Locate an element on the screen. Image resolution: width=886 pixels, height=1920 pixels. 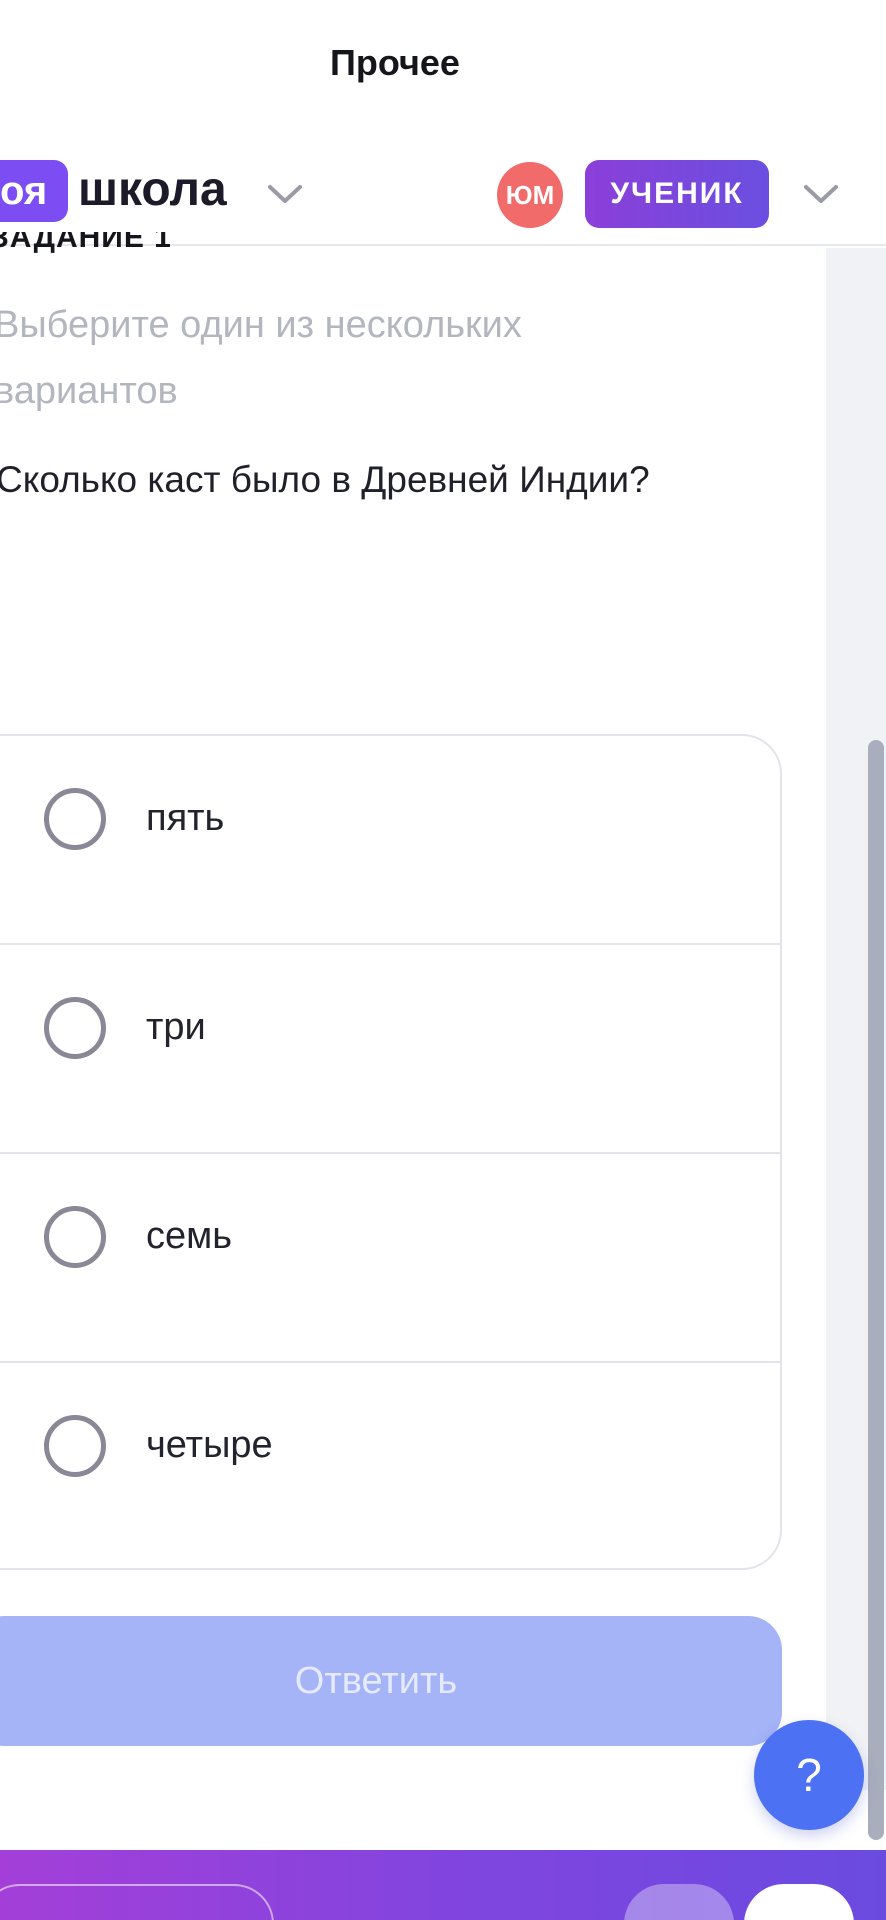
logo-badge: оя is located at coordinates (34, 191).